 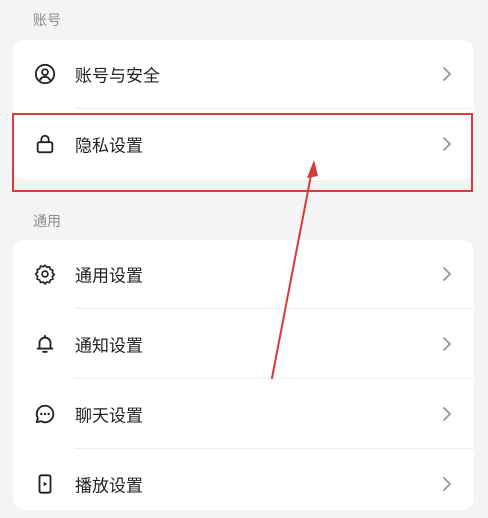 I want to click on chat-bubble-icon, so click(x=45, y=414).